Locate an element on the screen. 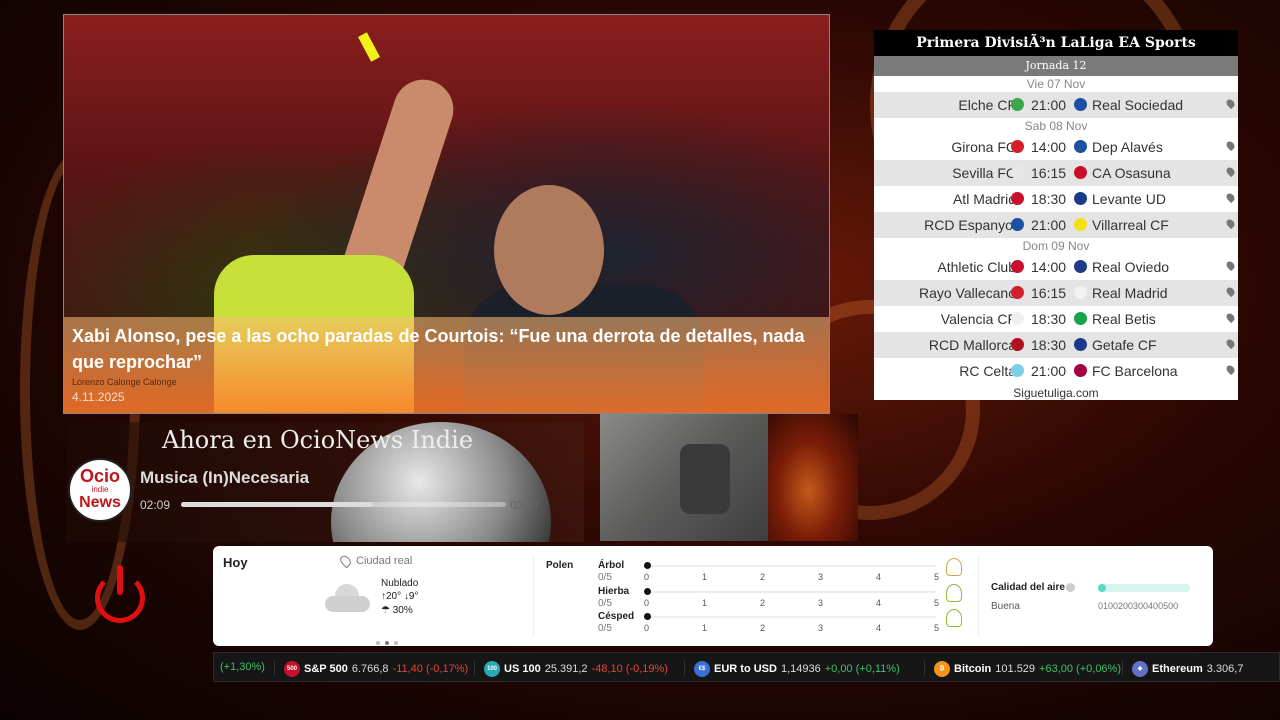  tree-icon is located at coordinates (954, 567).